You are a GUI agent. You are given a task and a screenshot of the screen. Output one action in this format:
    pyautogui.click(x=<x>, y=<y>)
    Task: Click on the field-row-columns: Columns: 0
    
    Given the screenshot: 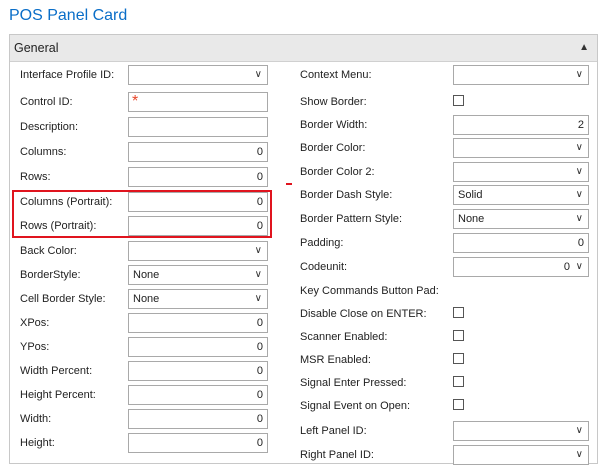 What is the action you would take?
    pyautogui.click(x=145, y=152)
    